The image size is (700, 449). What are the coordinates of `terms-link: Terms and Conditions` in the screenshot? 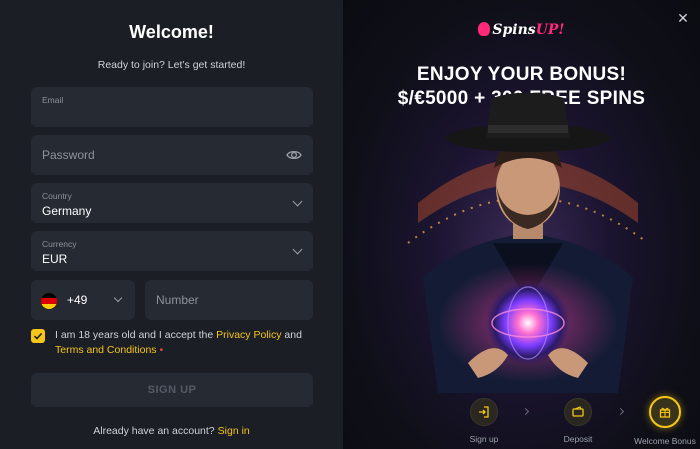 It's located at (106, 350).